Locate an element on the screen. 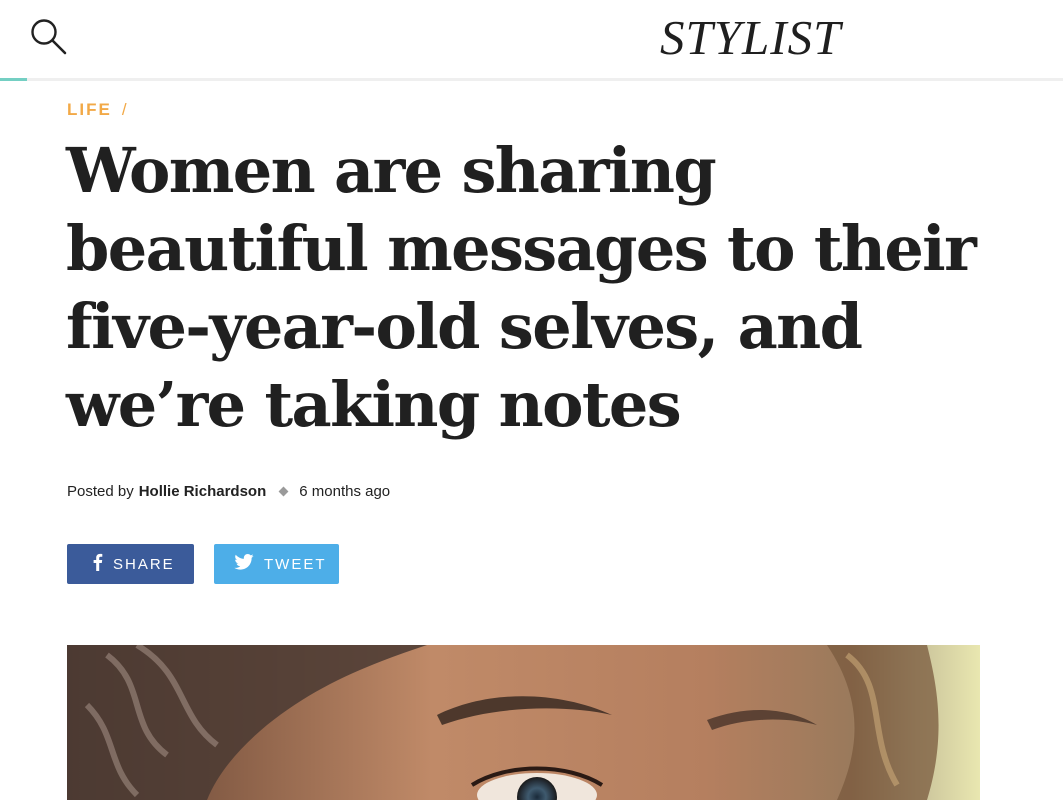 The image size is (1063, 800). byline-prefix: Posted by is located at coordinates (100, 491).